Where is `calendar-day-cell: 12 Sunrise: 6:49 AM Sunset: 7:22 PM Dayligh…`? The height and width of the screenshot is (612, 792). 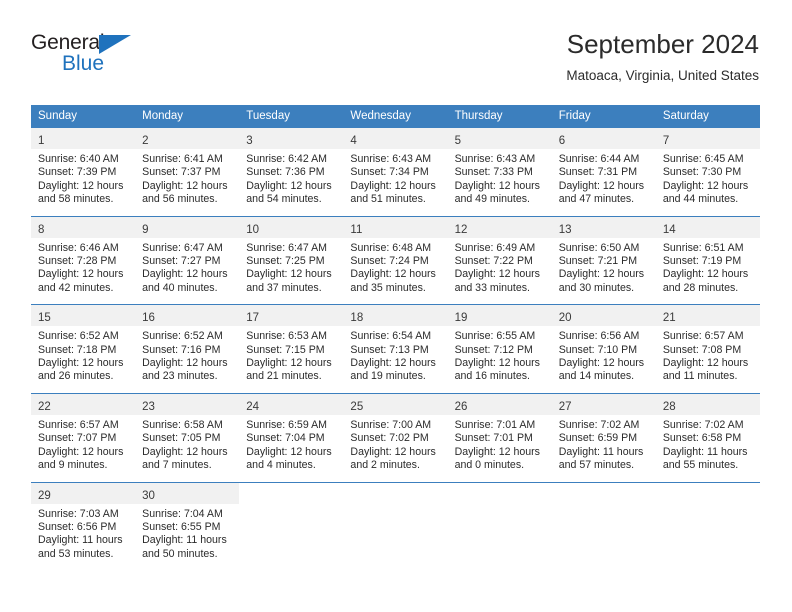 calendar-day-cell: 12 Sunrise: 6:49 AM Sunset: 7:22 PM Dayligh… is located at coordinates (499, 260).